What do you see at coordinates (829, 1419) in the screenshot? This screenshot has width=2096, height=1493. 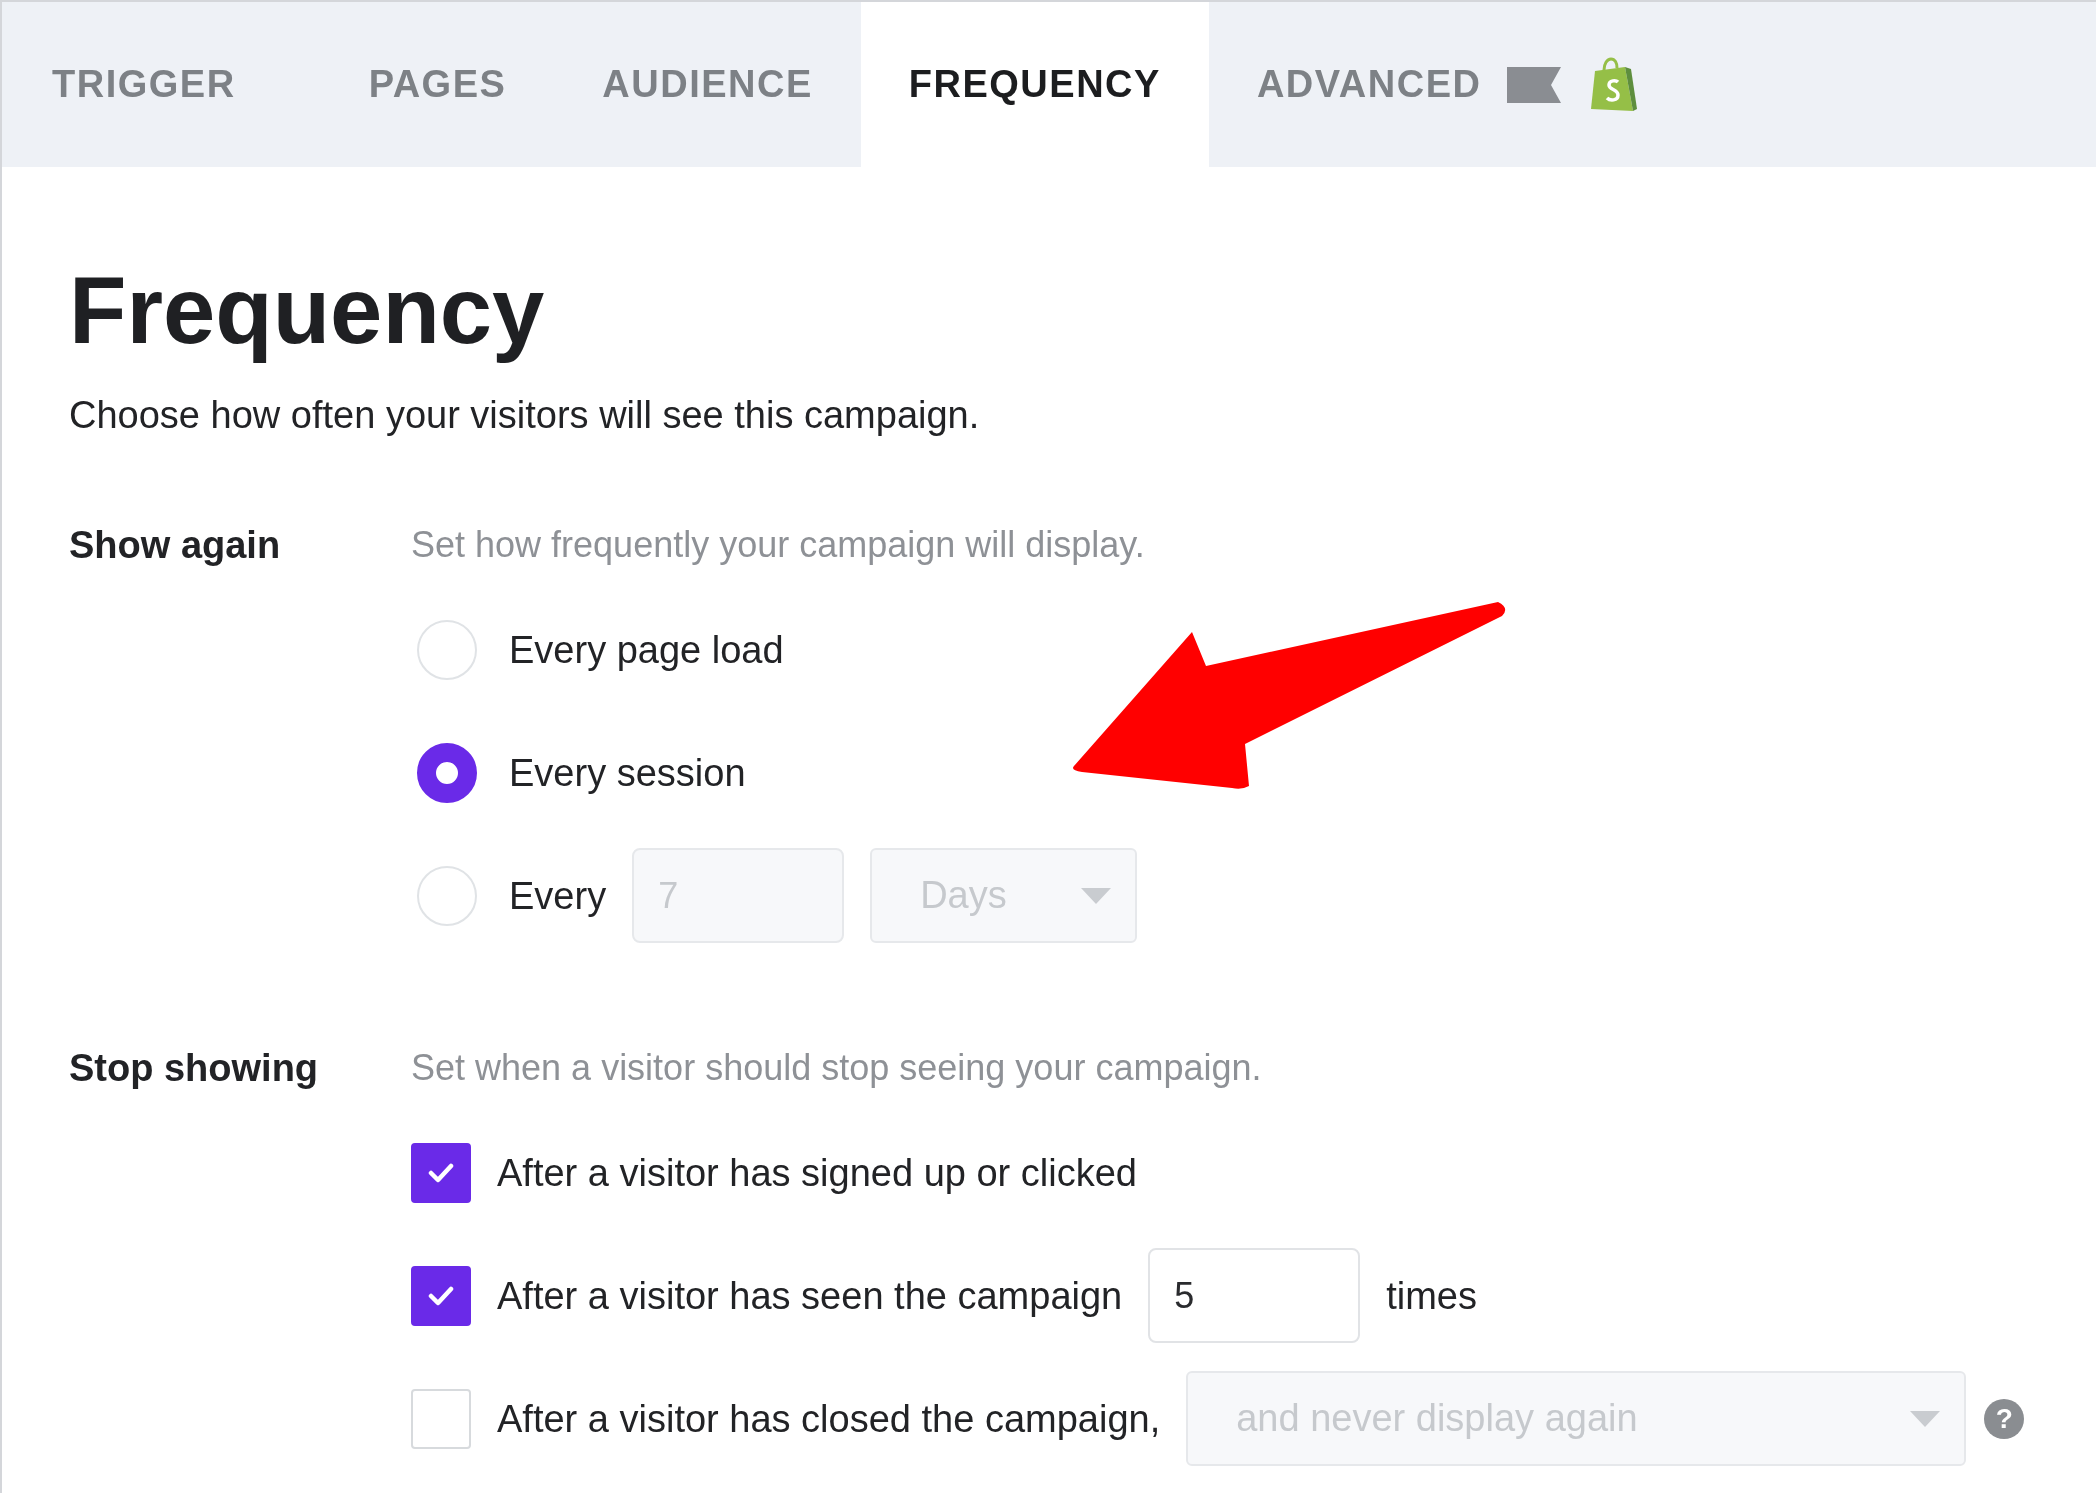 I see `option-label: After a visitor has closed the campaign,` at bounding box center [829, 1419].